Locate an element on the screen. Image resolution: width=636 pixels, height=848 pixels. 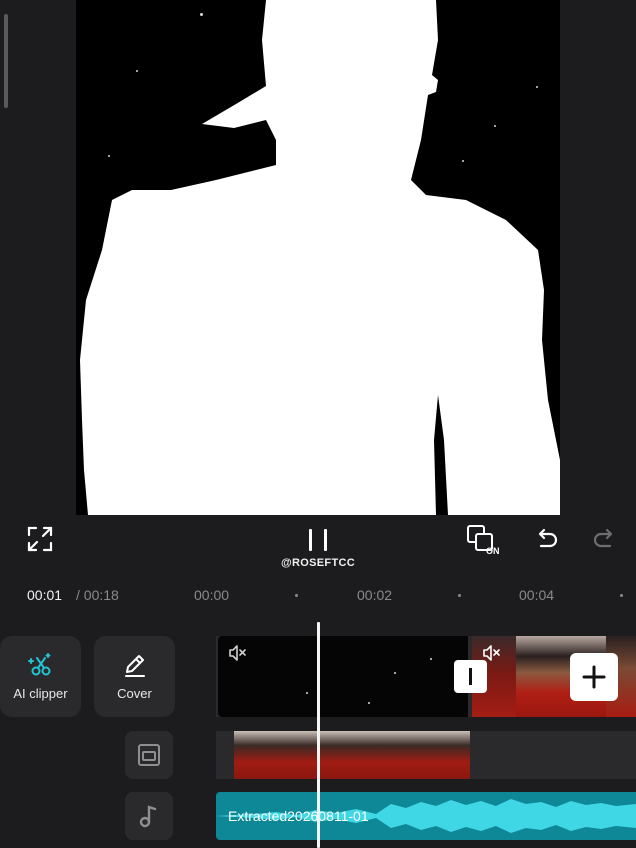
clip-split-handle is located at coordinates (470, 676).